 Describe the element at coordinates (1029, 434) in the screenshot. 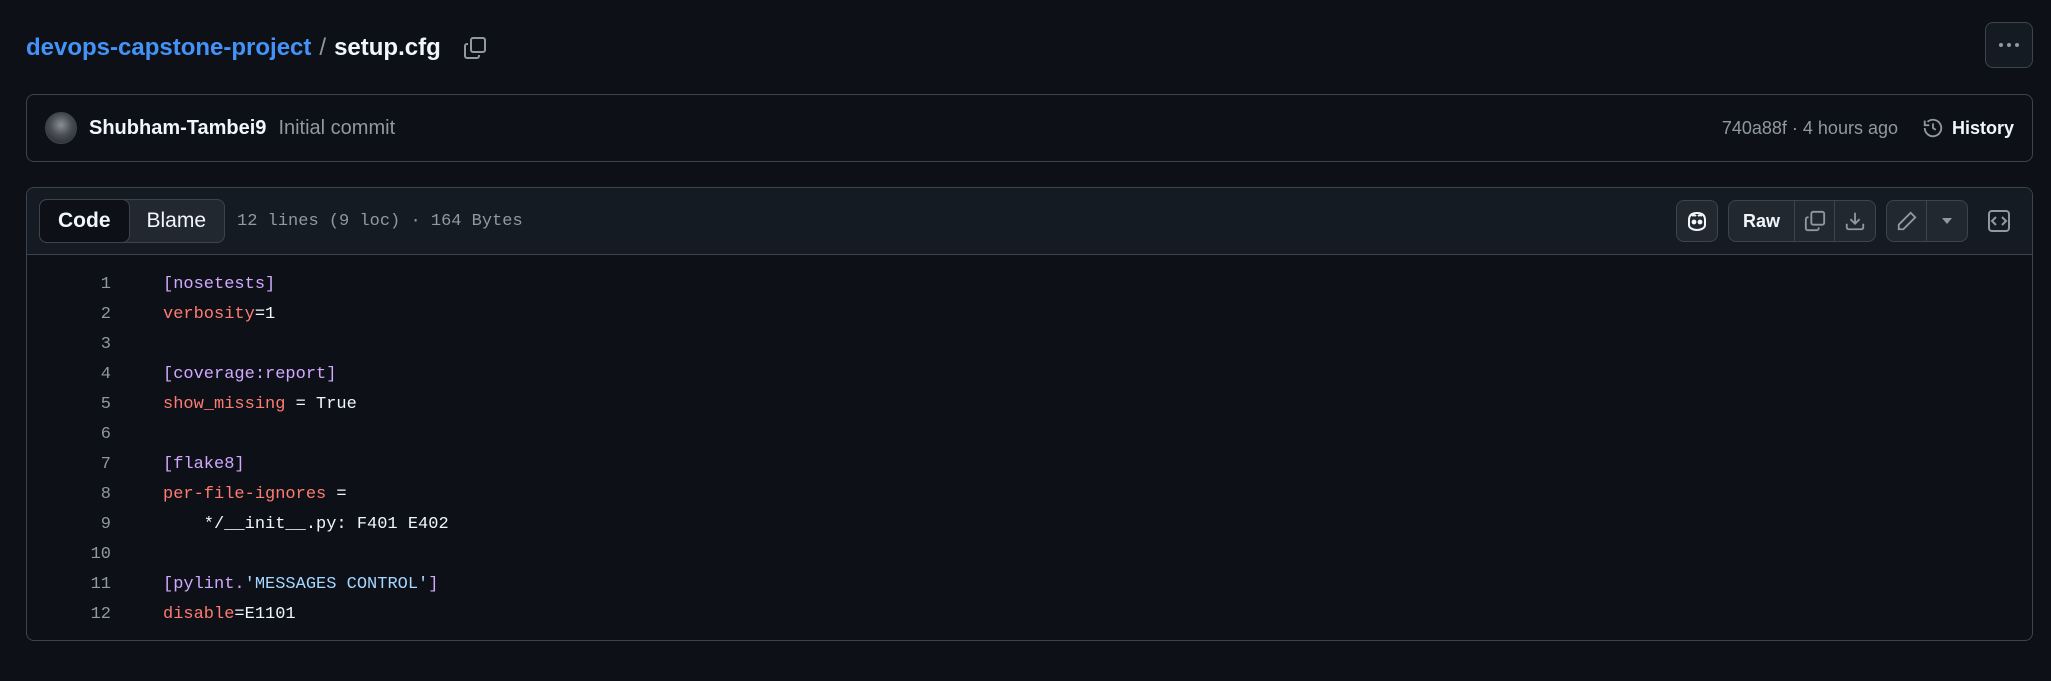

I see `code-line: 6` at that location.